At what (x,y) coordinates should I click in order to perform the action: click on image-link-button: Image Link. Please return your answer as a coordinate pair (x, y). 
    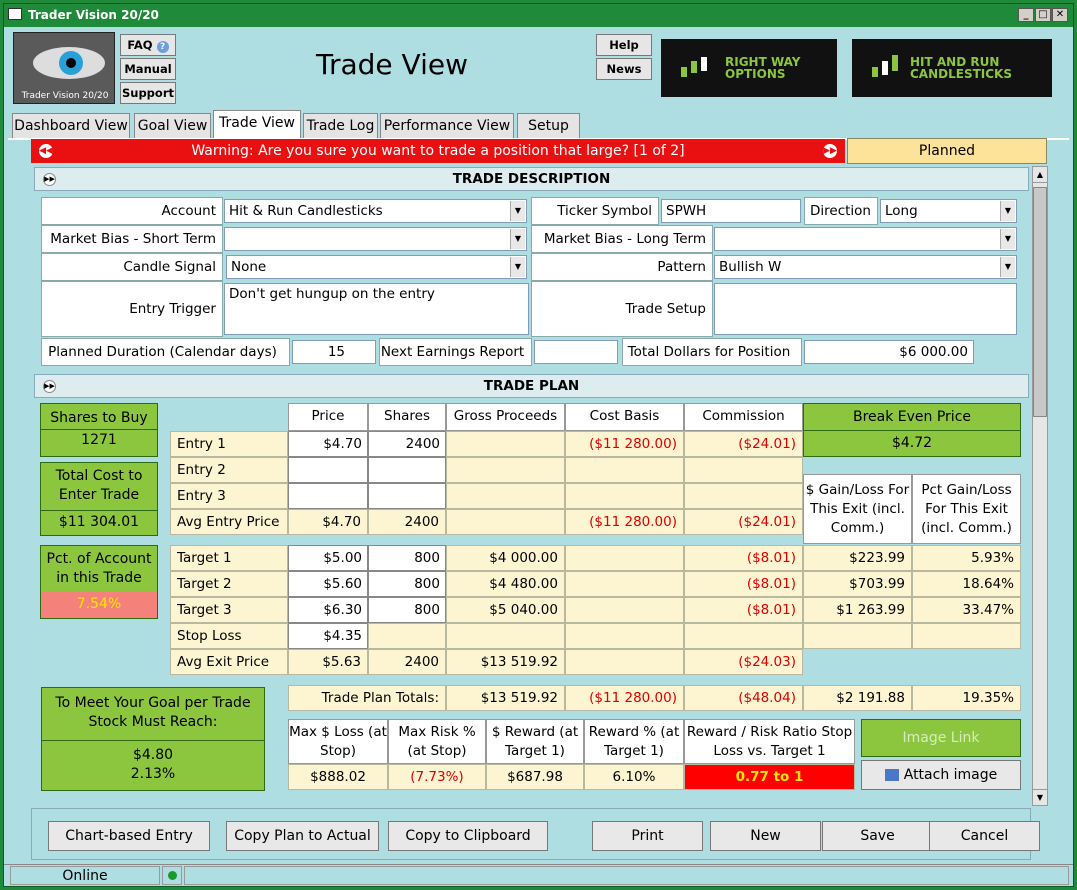
    Looking at the image, I should click on (941, 738).